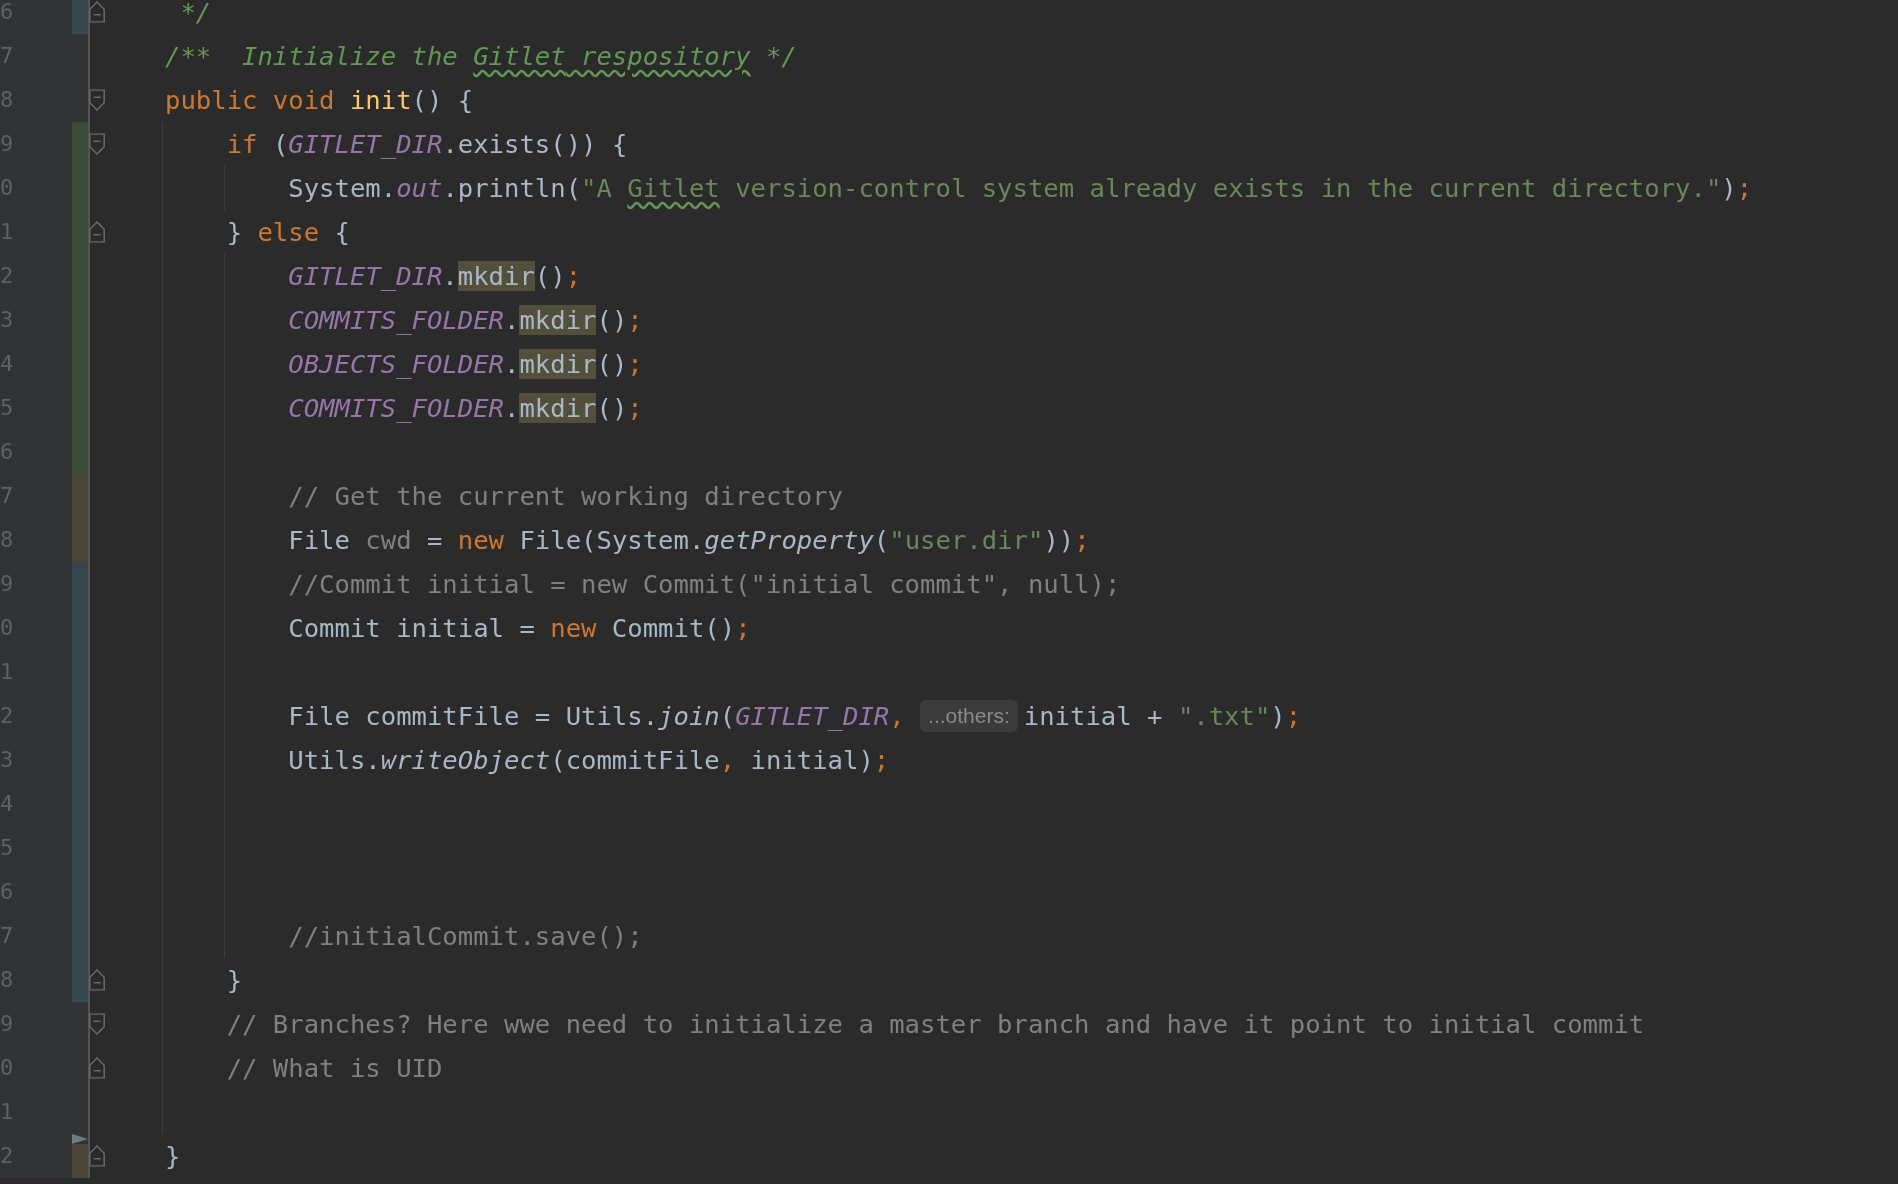 The height and width of the screenshot is (1184, 1898). Describe the element at coordinates (1020, 188) in the screenshot. I see `code-line: System.out.println("A Gitlet version-control system already exists in the current directory.");` at that location.